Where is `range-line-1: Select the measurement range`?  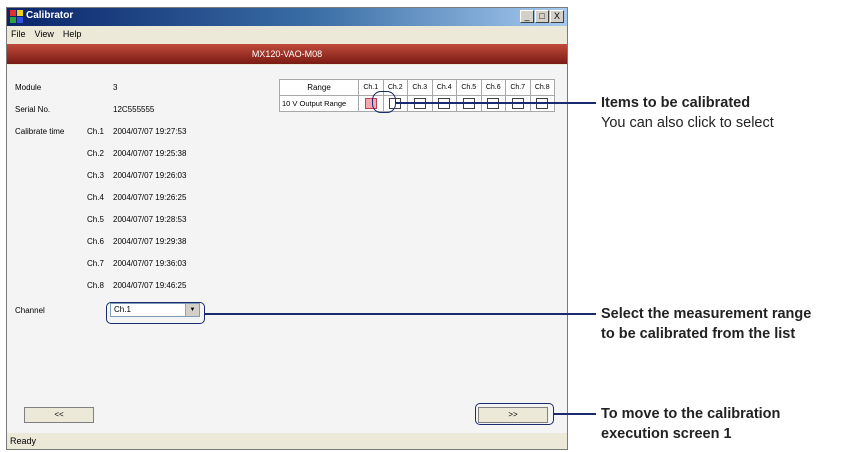 range-line-1: Select the measurement range is located at coordinates (706, 314).